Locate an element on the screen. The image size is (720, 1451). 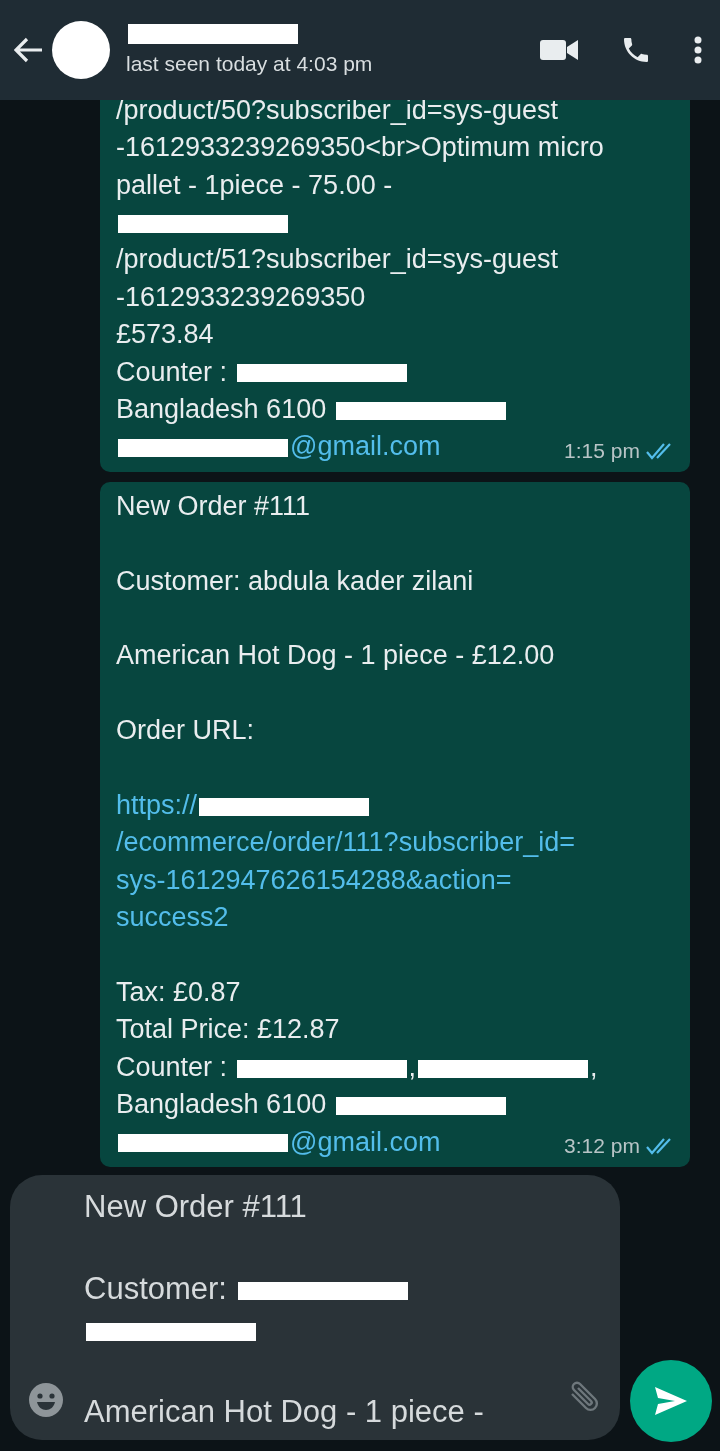
message-text: American Hot Dog - 1 piece - is located at coordinates (284, 1411).